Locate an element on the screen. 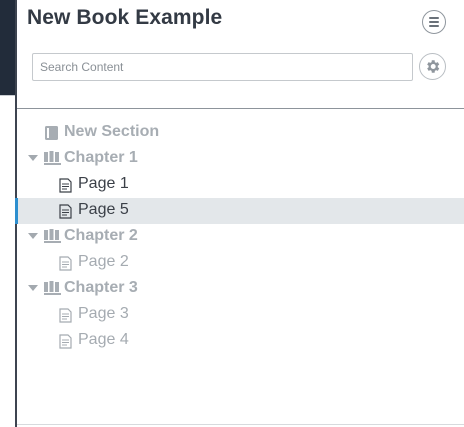  tree-item-chapter: Chapter 2 is located at coordinates (240, 237).